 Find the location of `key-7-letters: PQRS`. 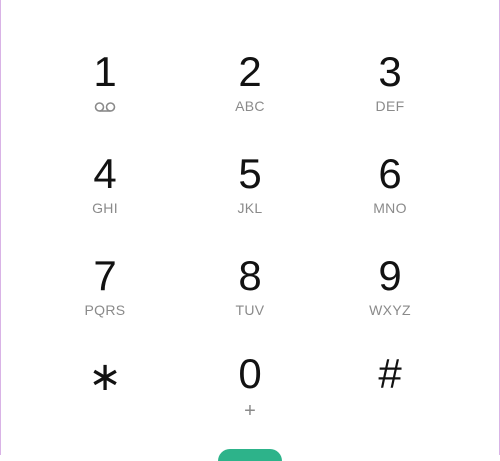

key-7-letters: PQRS is located at coordinates (105, 310).